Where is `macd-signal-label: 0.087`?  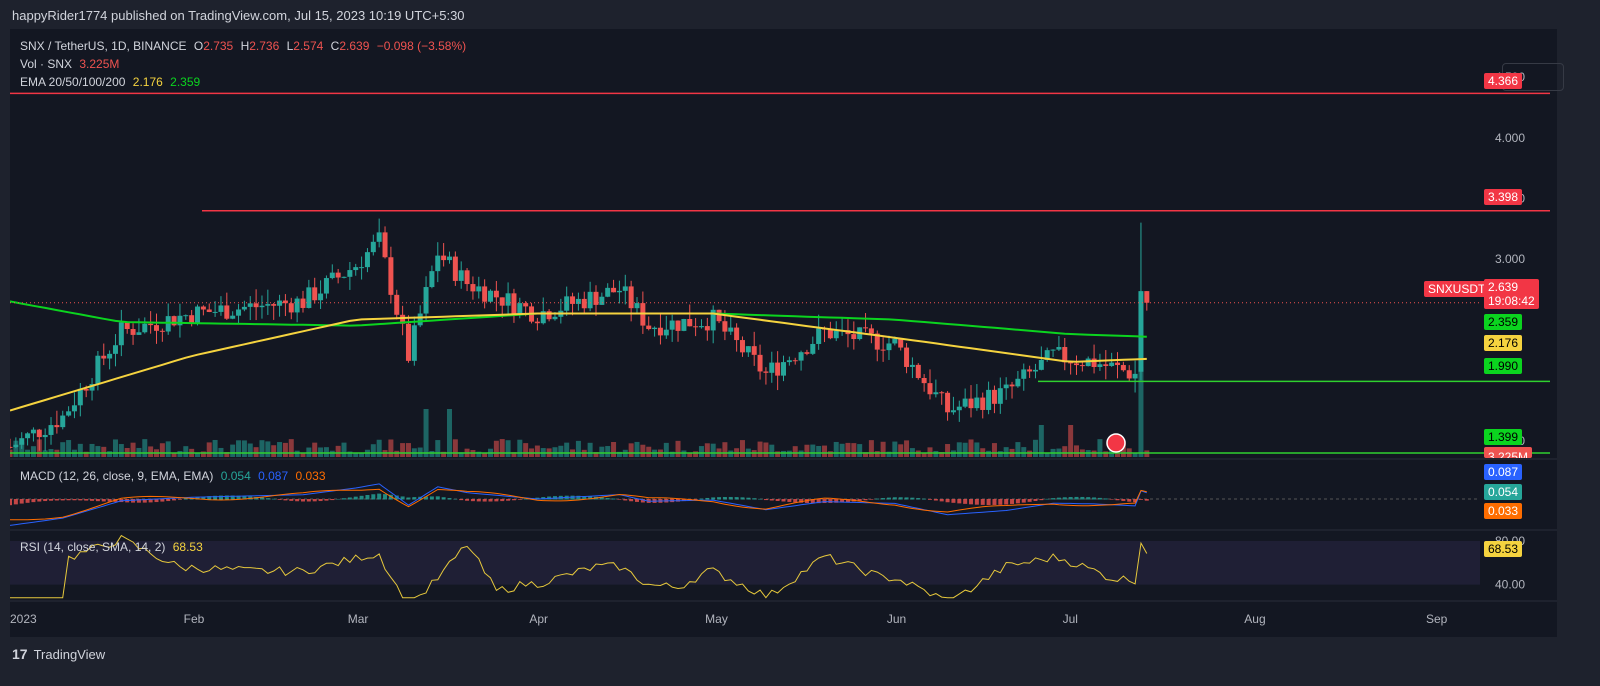 macd-signal-label: 0.087 is located at coordinates (1503, 472).